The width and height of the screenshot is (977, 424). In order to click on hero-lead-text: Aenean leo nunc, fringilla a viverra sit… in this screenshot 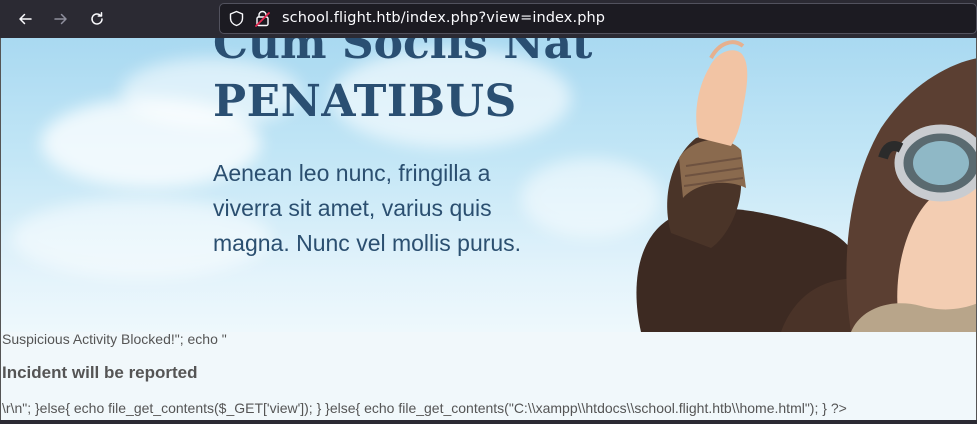, I will do `click(367, 208)`.